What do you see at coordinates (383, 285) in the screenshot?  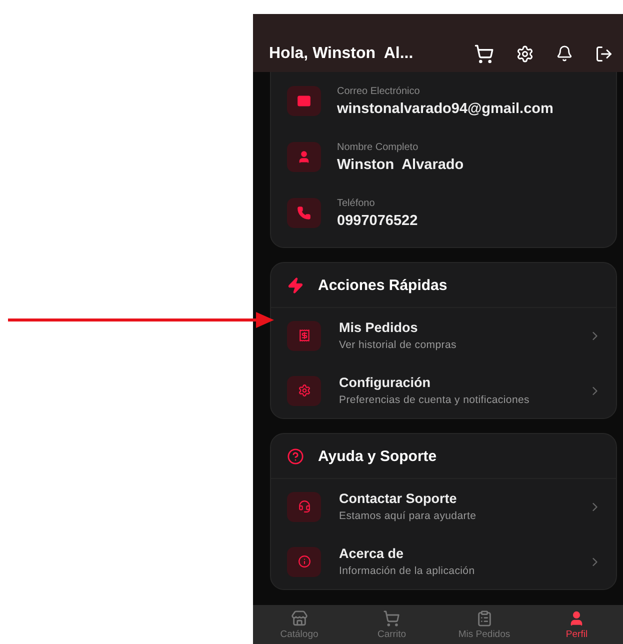 I see `section-title: Acciones Rápidas` at bounding box center [383, 285].